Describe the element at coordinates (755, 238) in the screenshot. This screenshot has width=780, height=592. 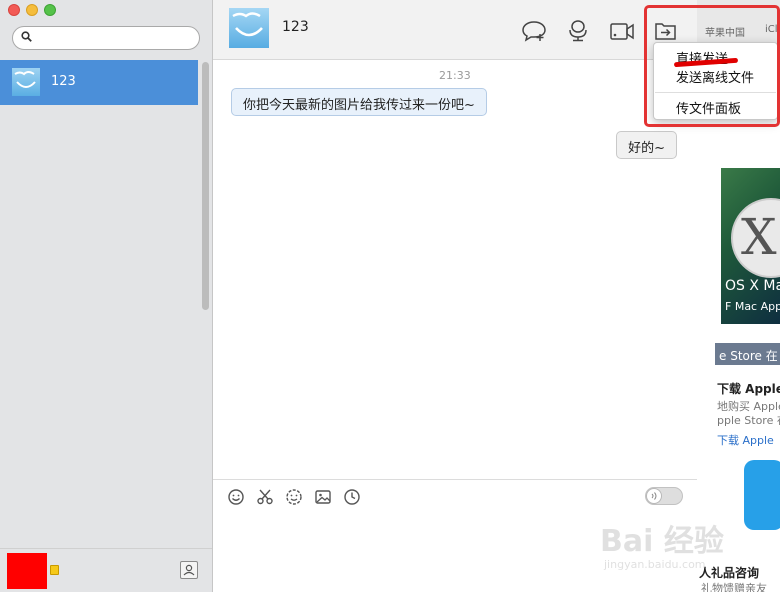
I see `osx-logo: X` at that location.